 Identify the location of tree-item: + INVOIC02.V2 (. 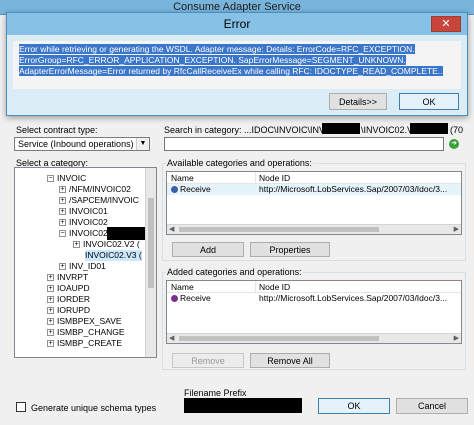
(106, 244).